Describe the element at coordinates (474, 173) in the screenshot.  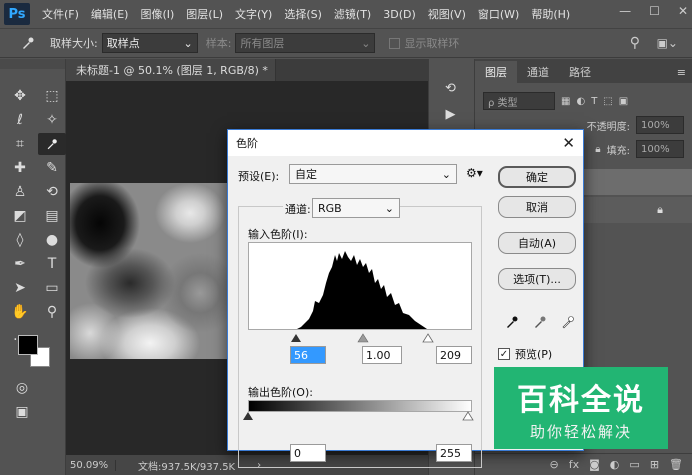
I see `gear-icon: ⚙▾` at that location.